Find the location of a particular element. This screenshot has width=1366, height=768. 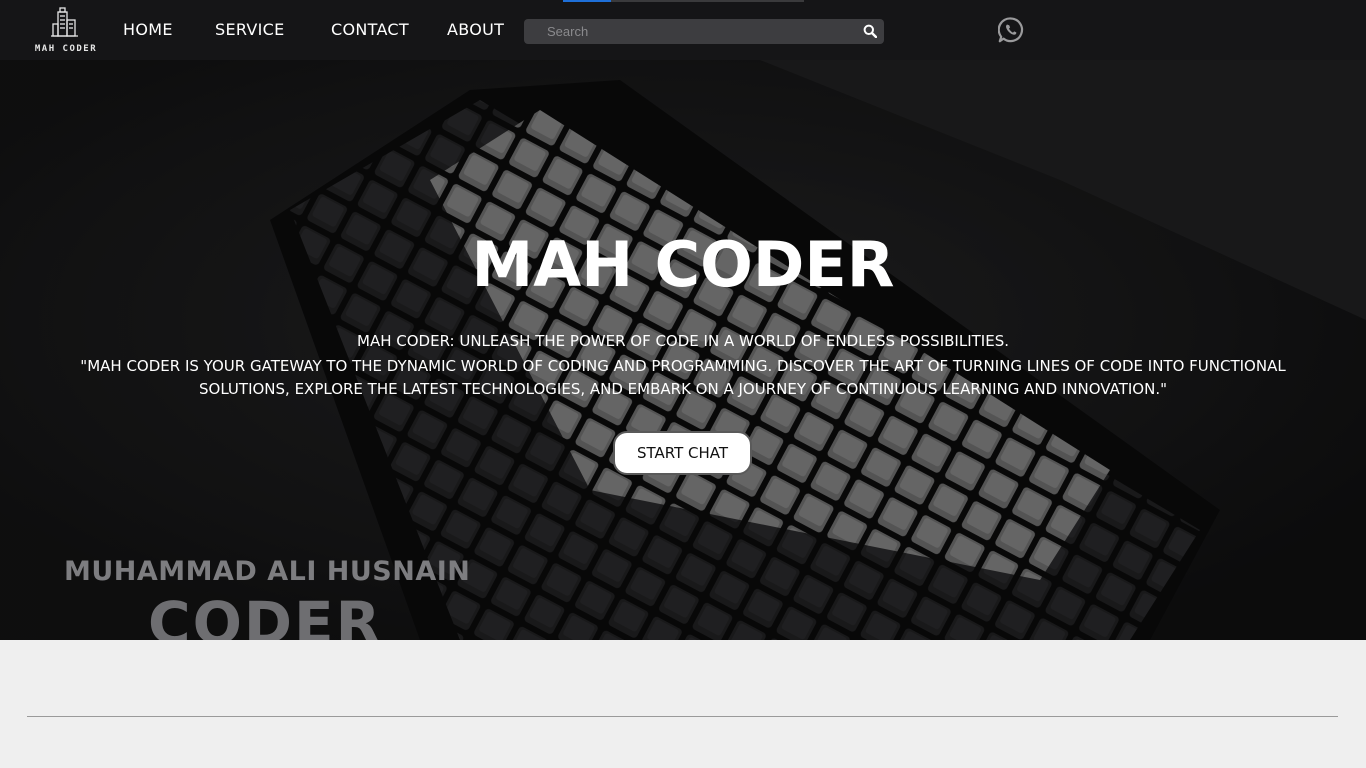

search-input is located at coordinates (689, 31).